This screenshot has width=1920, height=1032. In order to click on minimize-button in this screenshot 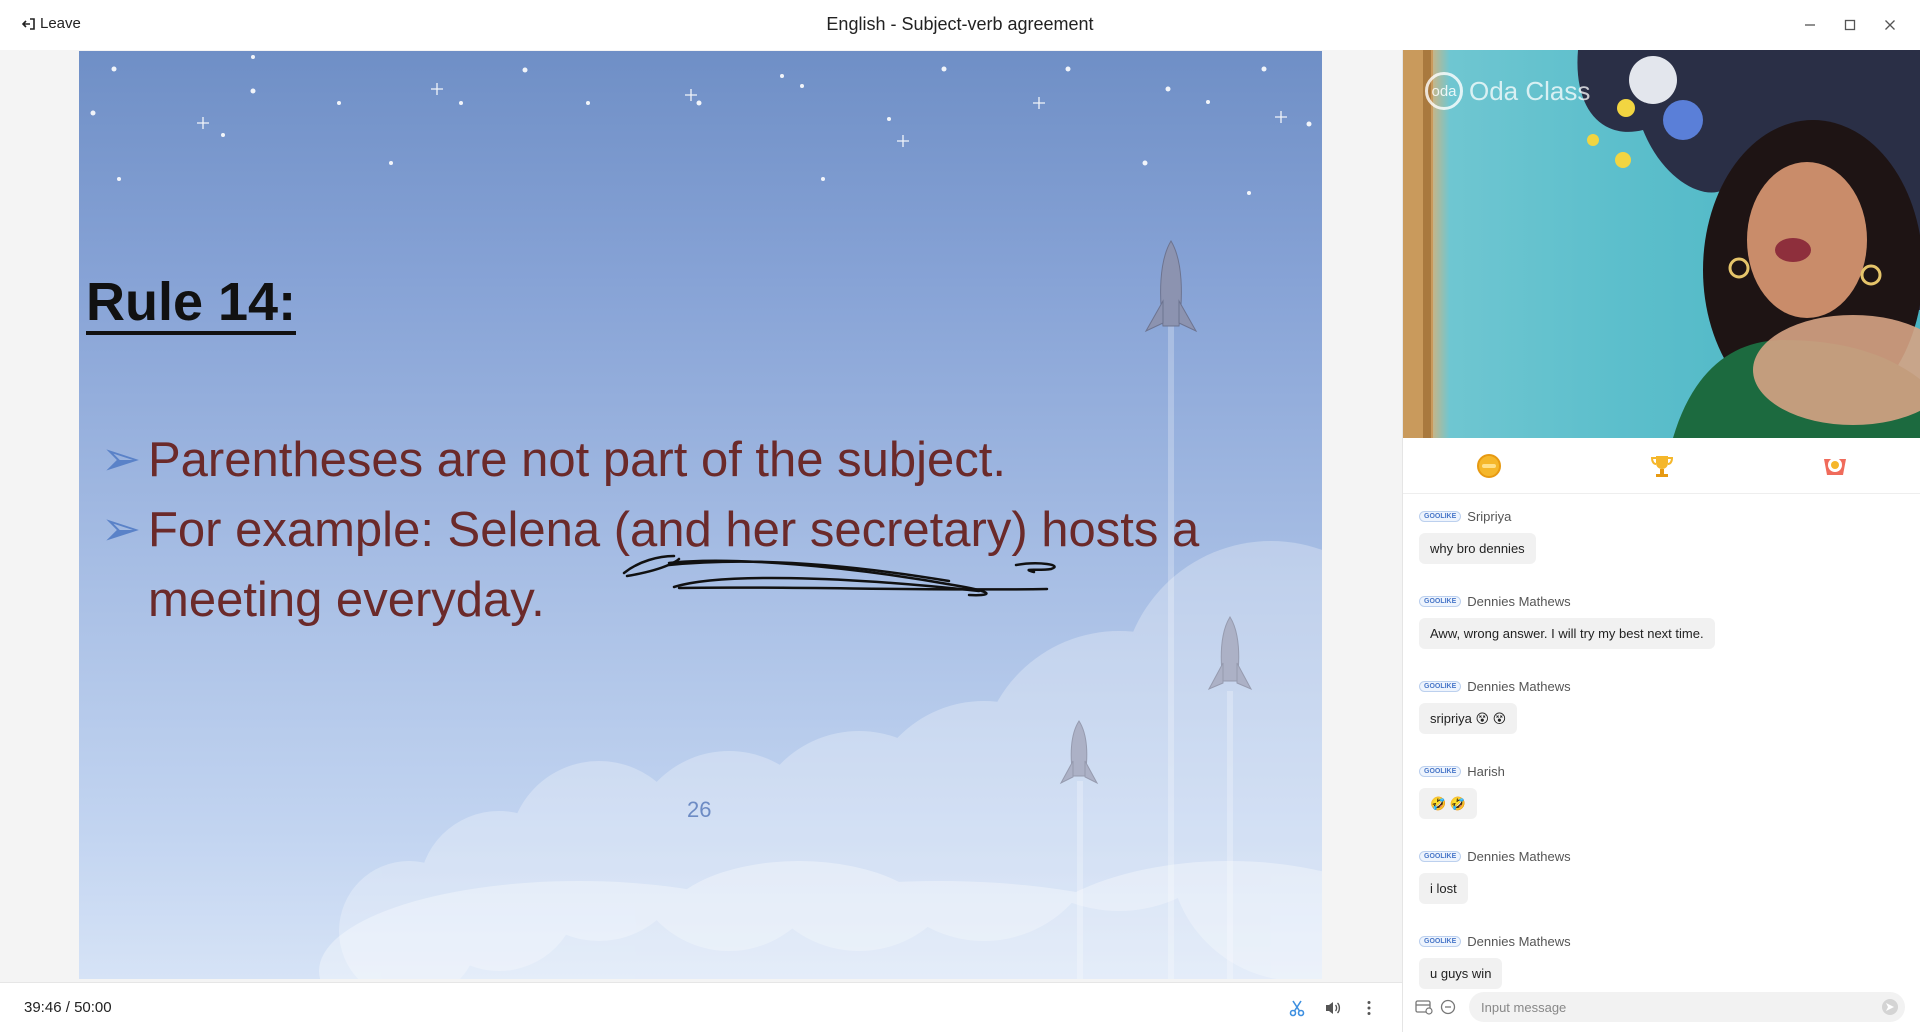, I will do `click(1810, 25)`.